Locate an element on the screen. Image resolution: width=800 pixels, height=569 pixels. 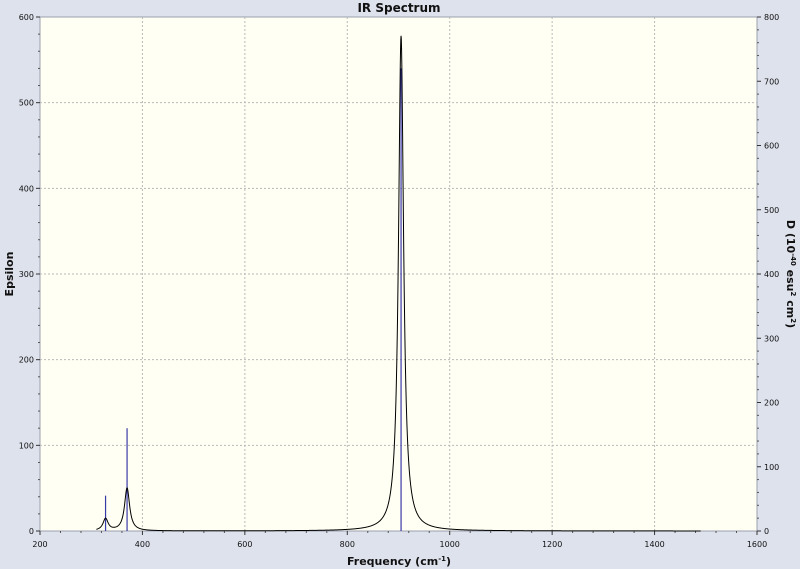
y2-tick-label: 600 is located at coordinates (771, 146).